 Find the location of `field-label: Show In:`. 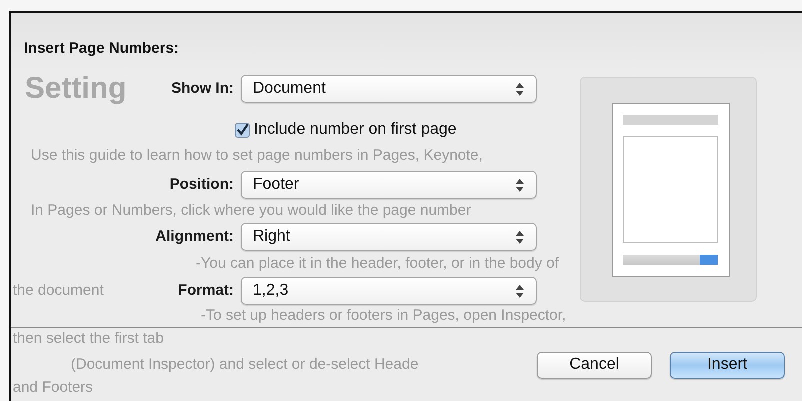

field-label: Show In: is located at coordinates (203, 88).